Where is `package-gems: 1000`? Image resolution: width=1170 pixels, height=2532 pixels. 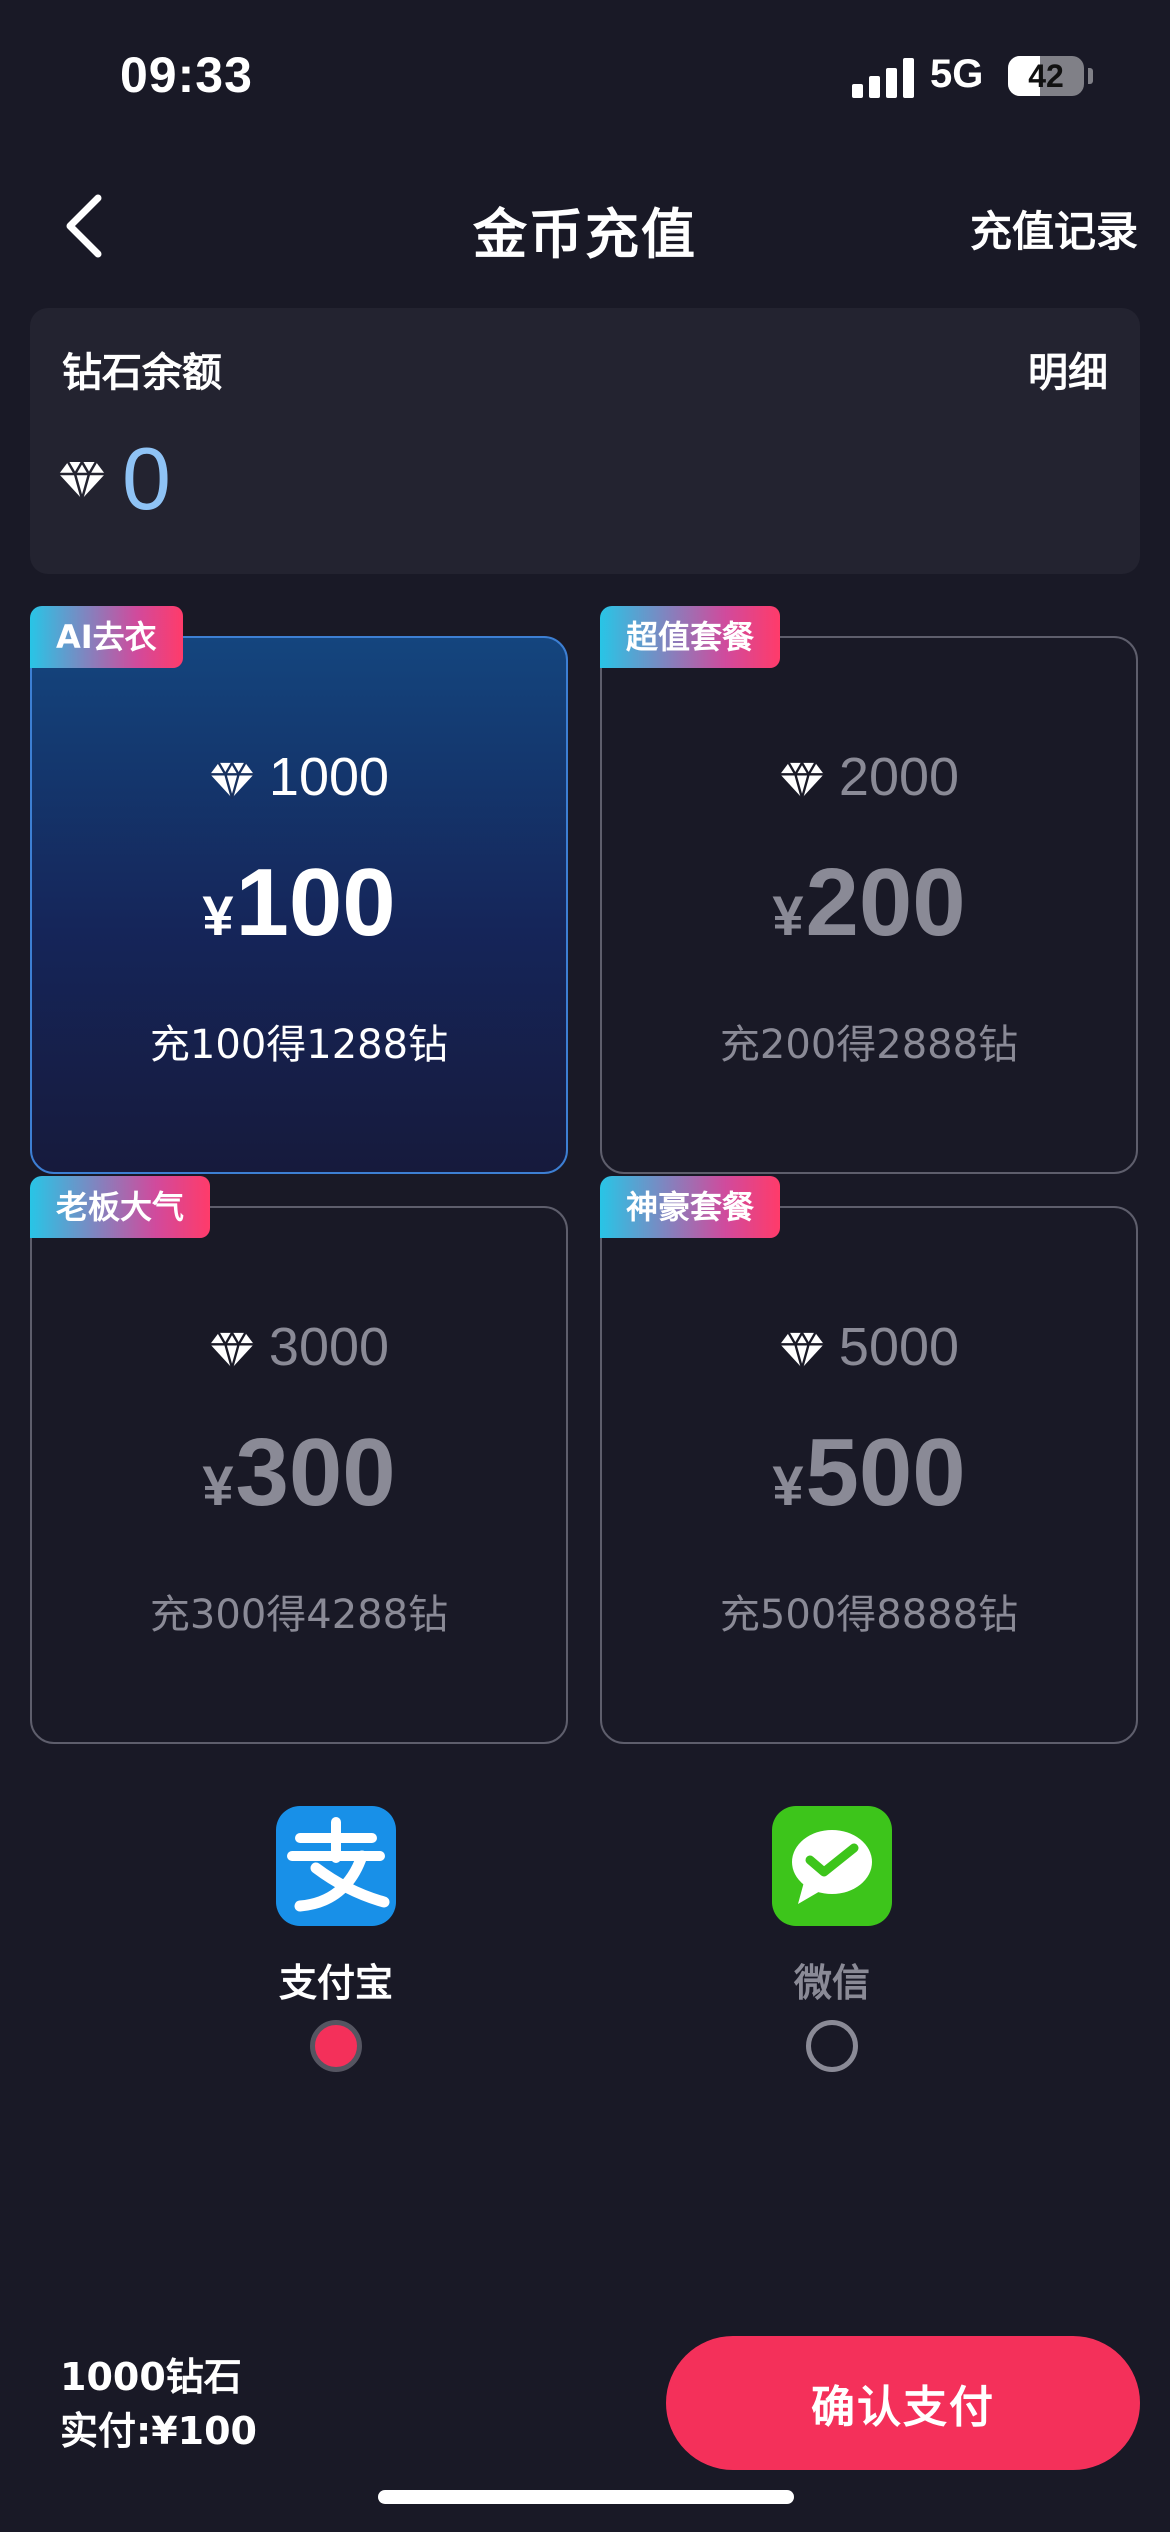
package-gems: 1000 is located at coordinates (299, 777).